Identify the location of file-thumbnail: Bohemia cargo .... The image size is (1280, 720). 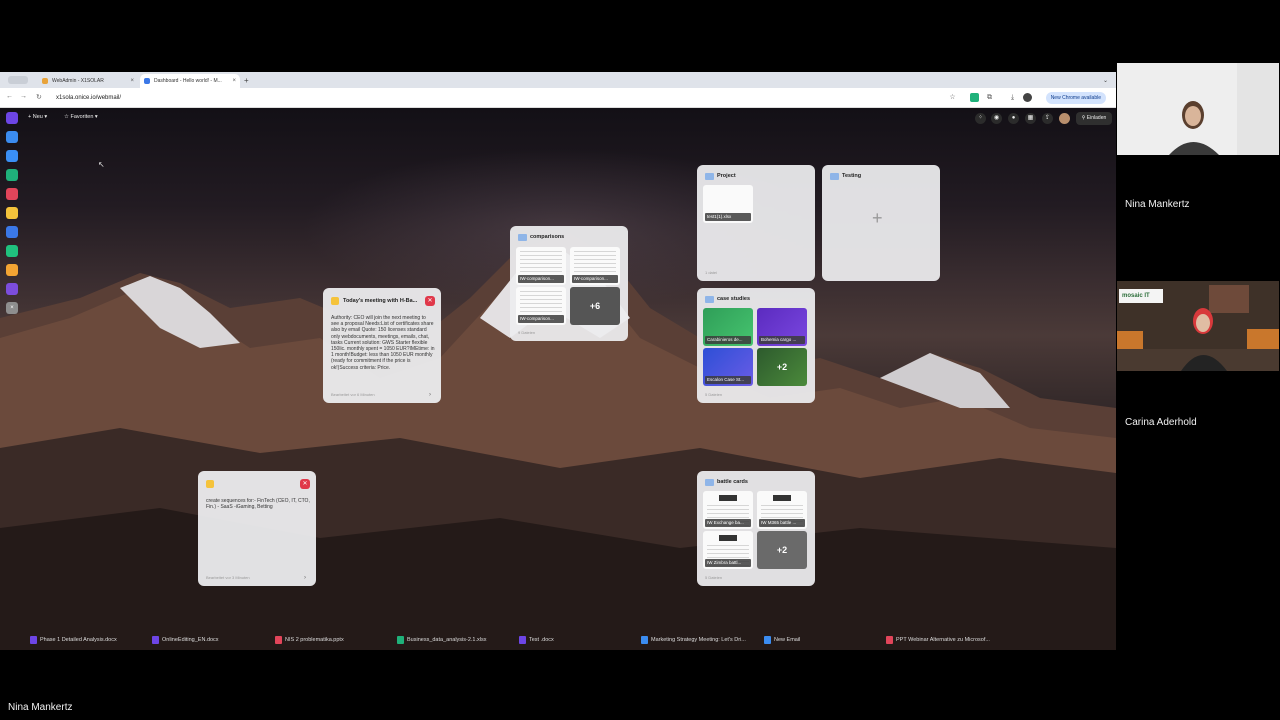
(782, 327).